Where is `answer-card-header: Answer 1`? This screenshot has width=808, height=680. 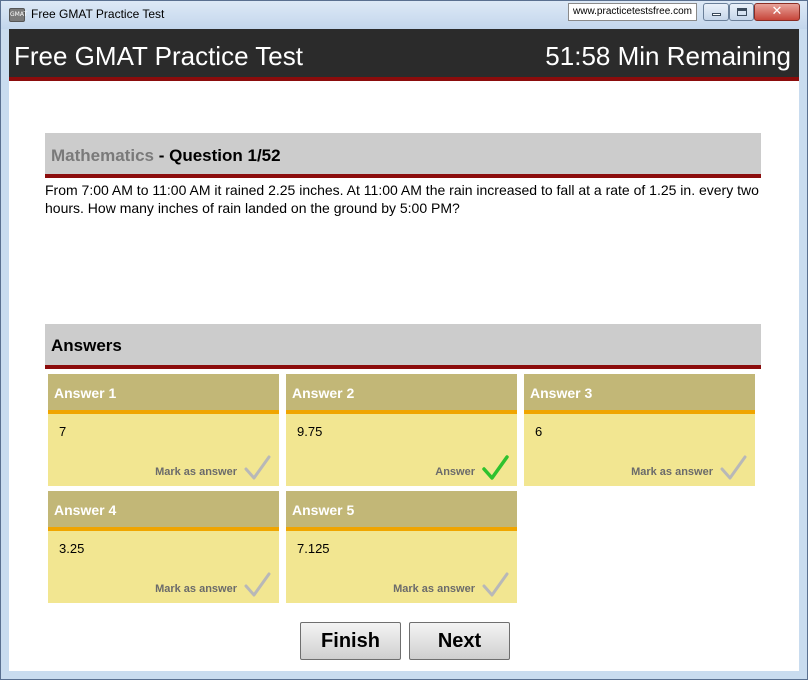
answer-card-header: Answer 1 is located at coordinates (163, 394).